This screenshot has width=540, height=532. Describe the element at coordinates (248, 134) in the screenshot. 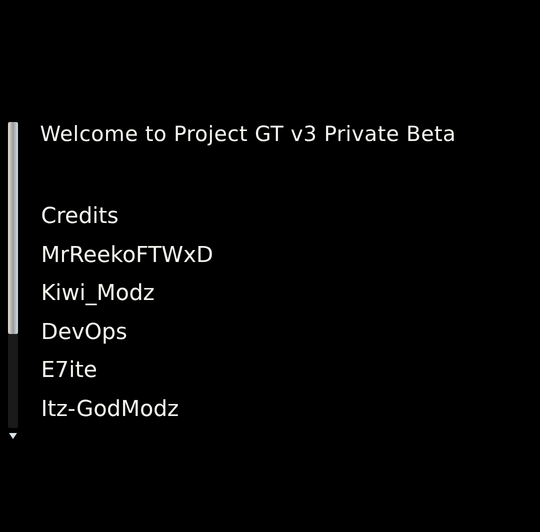

I see `menu-title: Welcome to Project GT v3 Private Beta` at that location.